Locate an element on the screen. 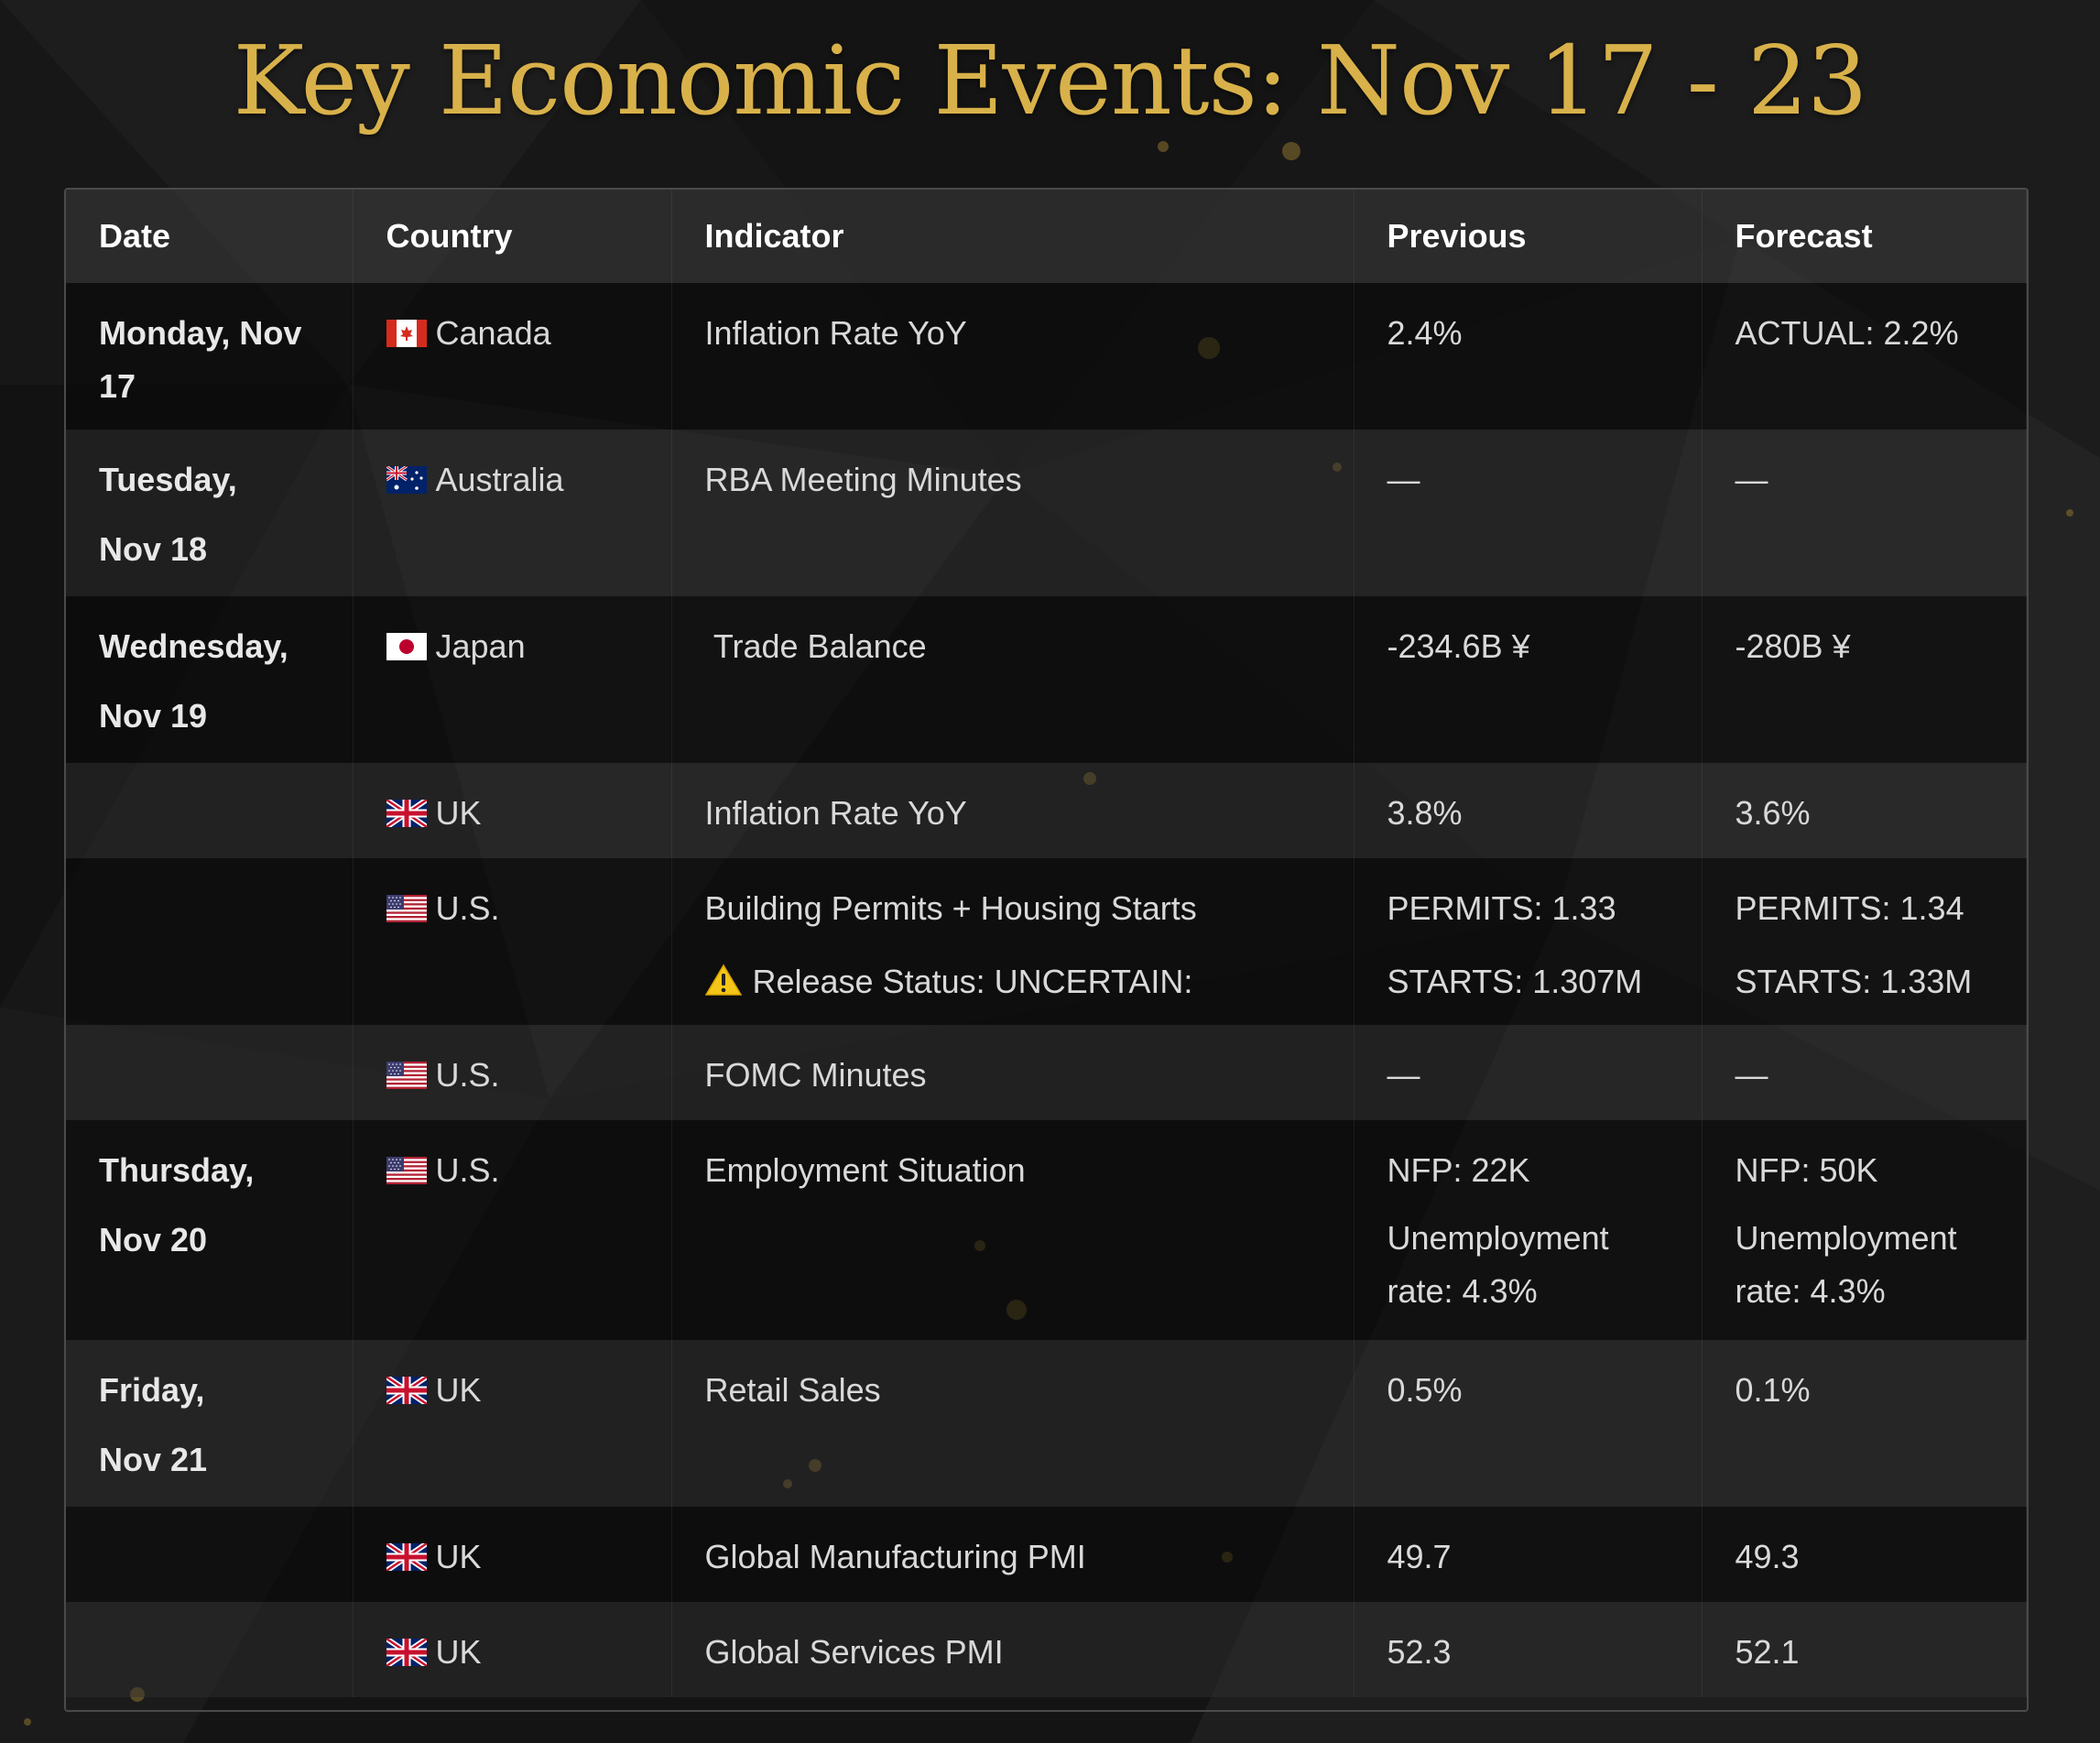 Image resolution: width=2100 pixels, height=1743 pixels. indicator-name: Global Services PMI is located at coordinates (854, 1652).